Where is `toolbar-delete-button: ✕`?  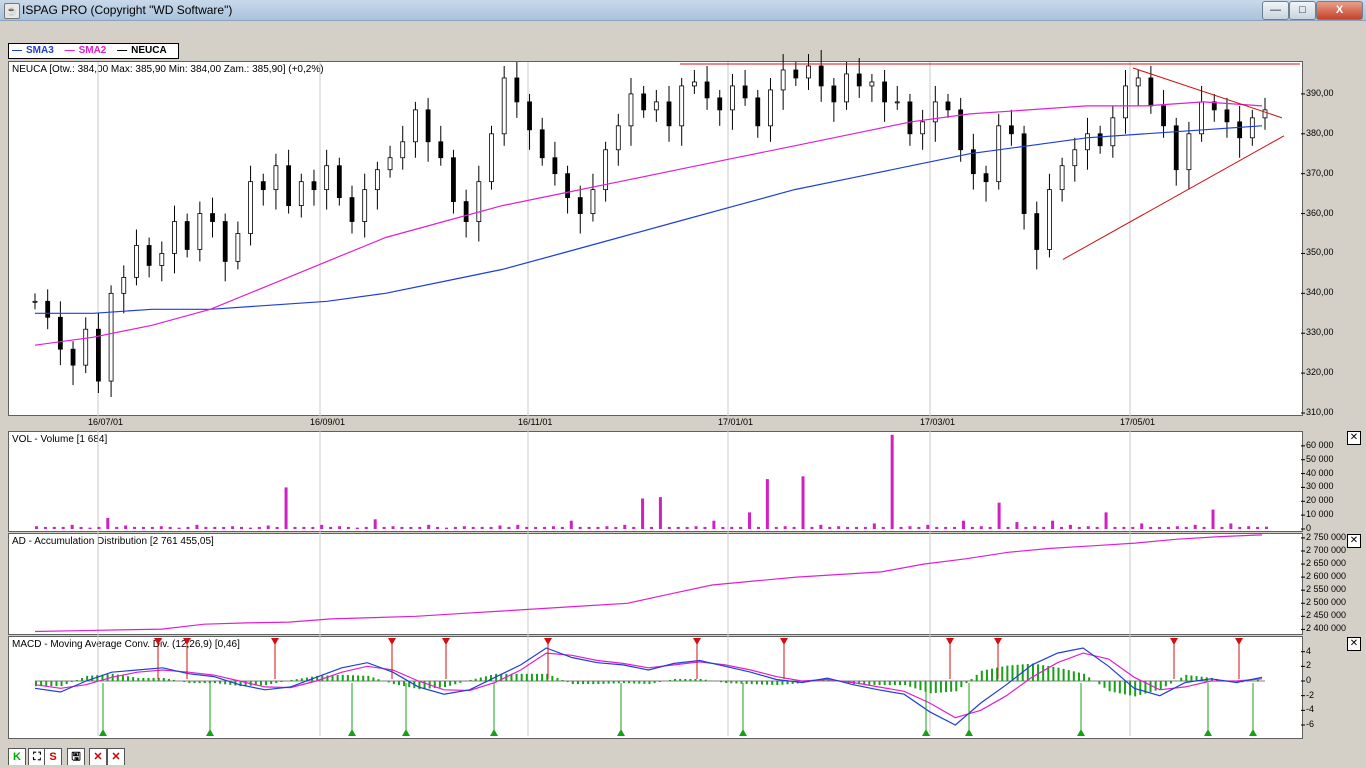
toolbar-delete-button: ✕ is located at coordinates (98, 757).